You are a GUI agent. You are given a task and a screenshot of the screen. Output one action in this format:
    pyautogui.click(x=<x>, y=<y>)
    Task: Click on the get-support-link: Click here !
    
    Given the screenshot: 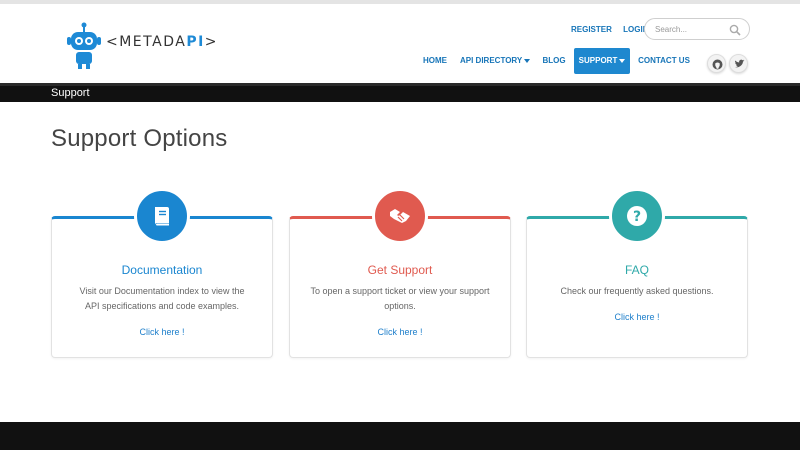 What is the action you would take?
    pyautogui.click(x=400, y=332)
    